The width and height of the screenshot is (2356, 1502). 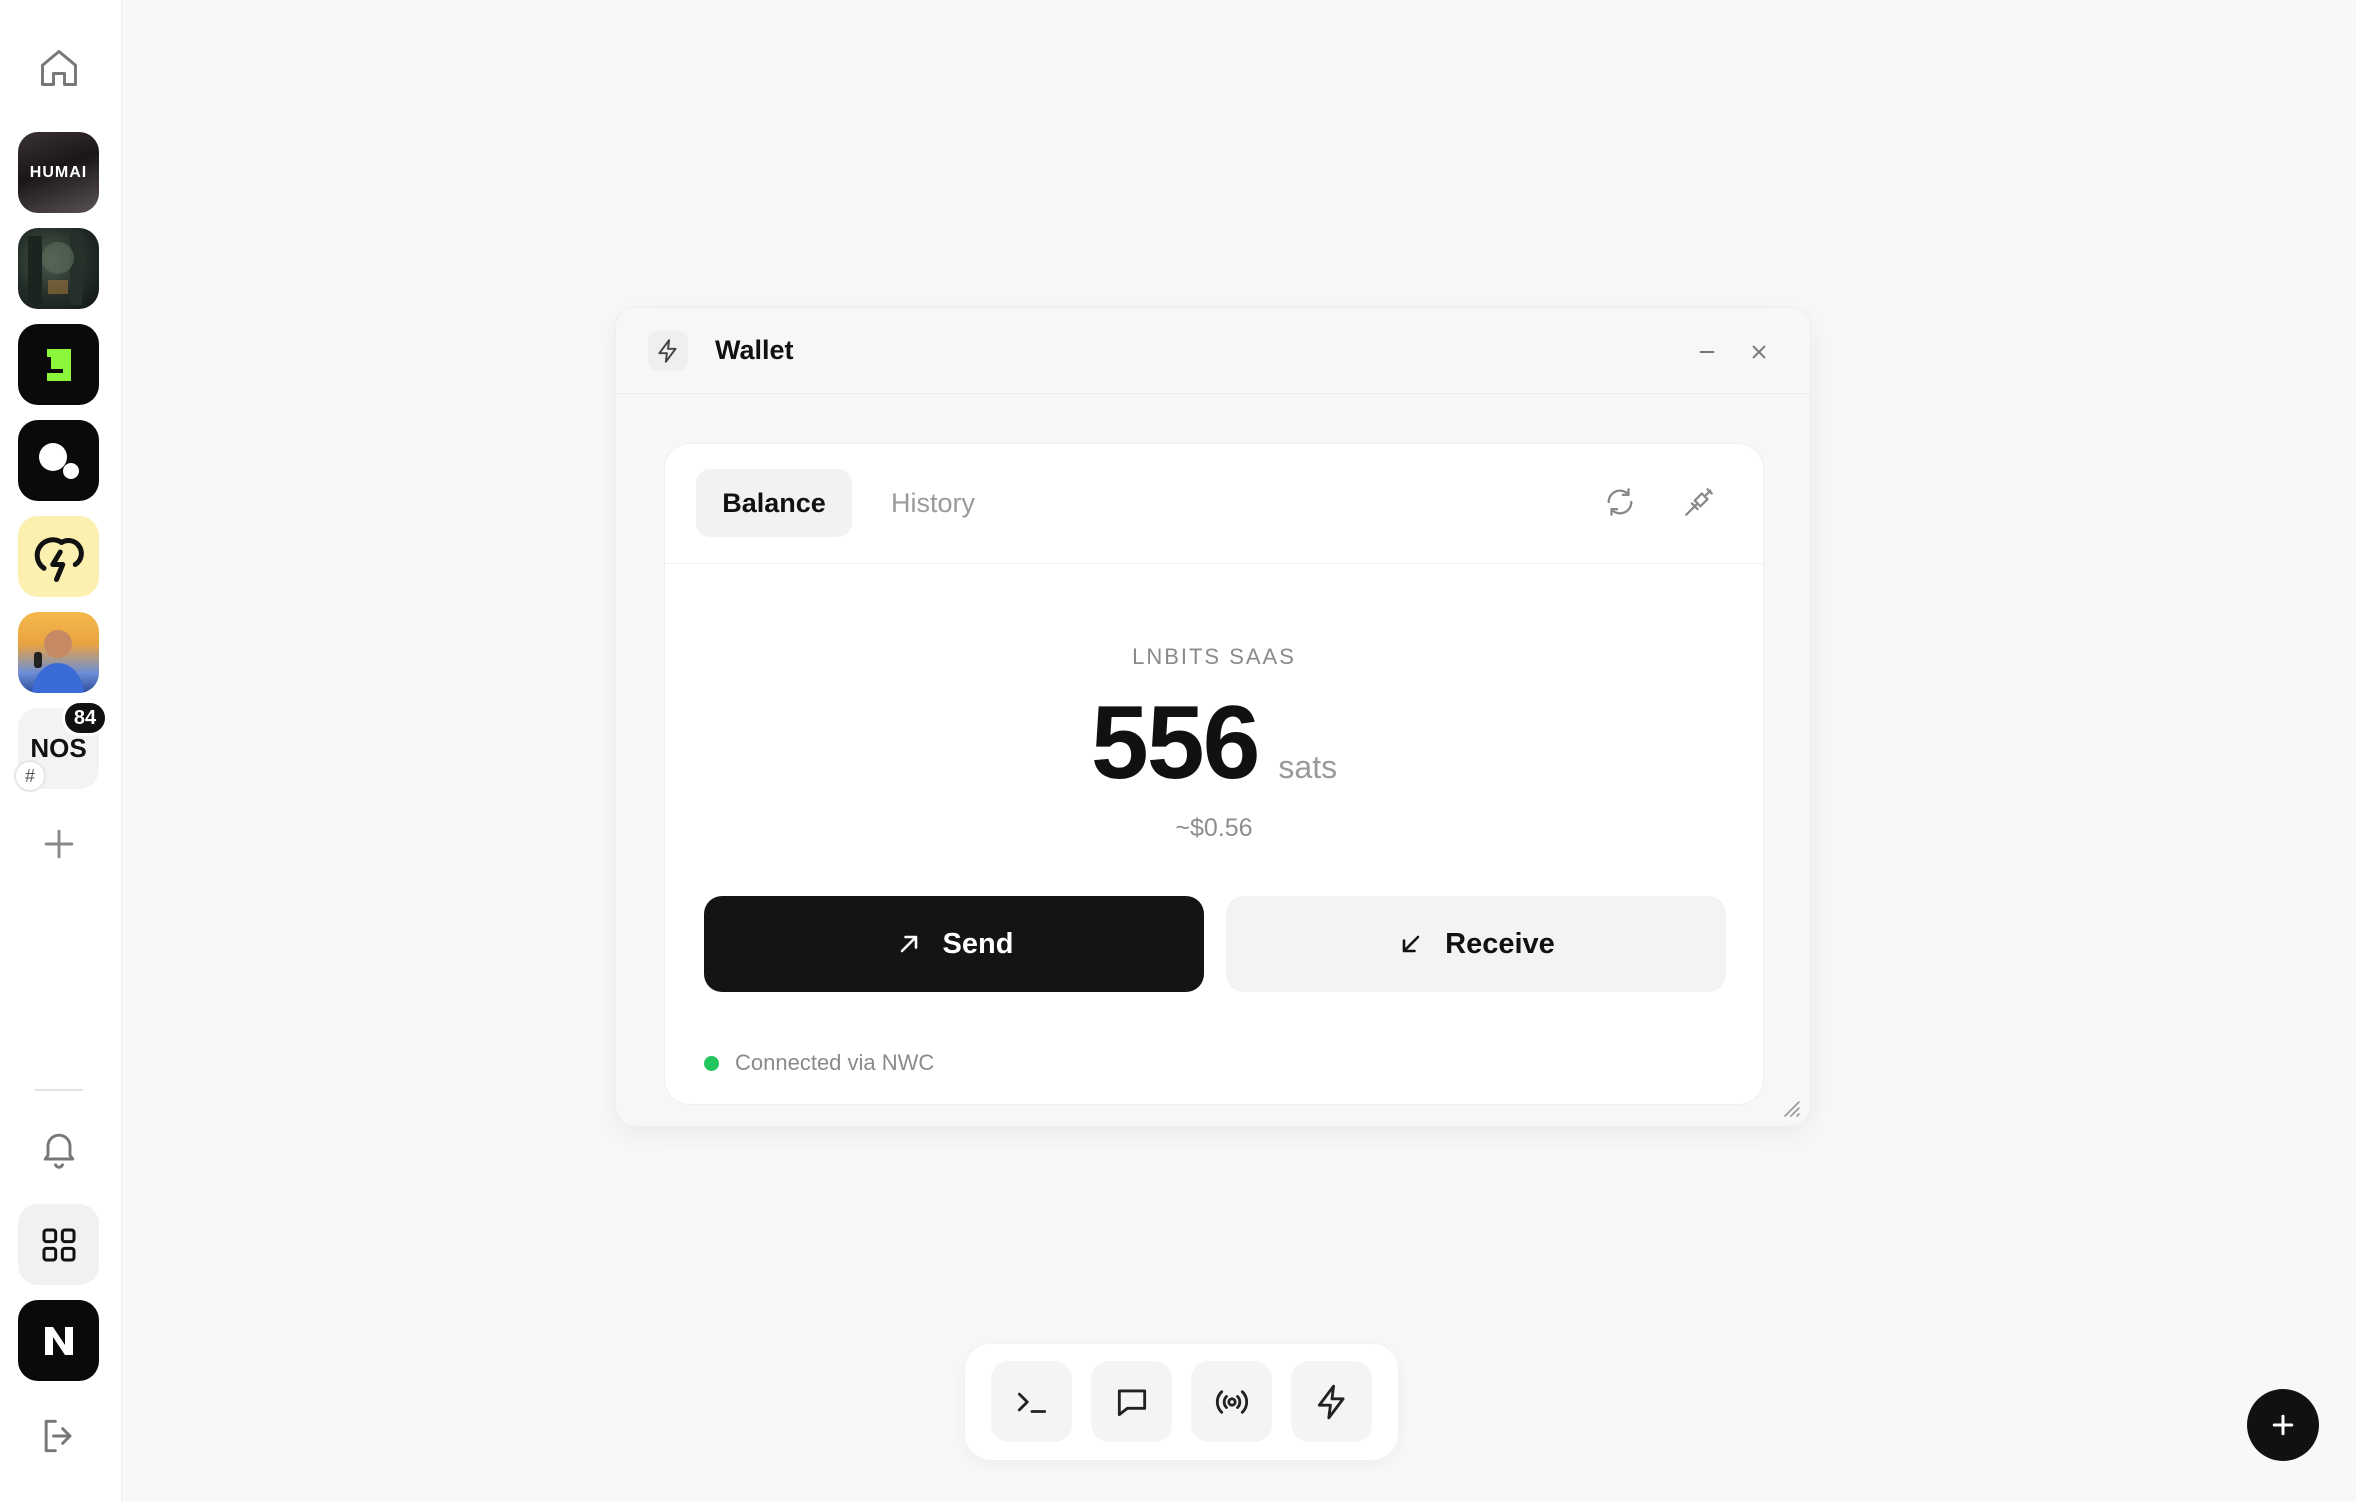 What do you see at coordinates (835, 1062) in the screenshot?
I see `status-text: Connected via NWC` at bounding box center [835, 1062].